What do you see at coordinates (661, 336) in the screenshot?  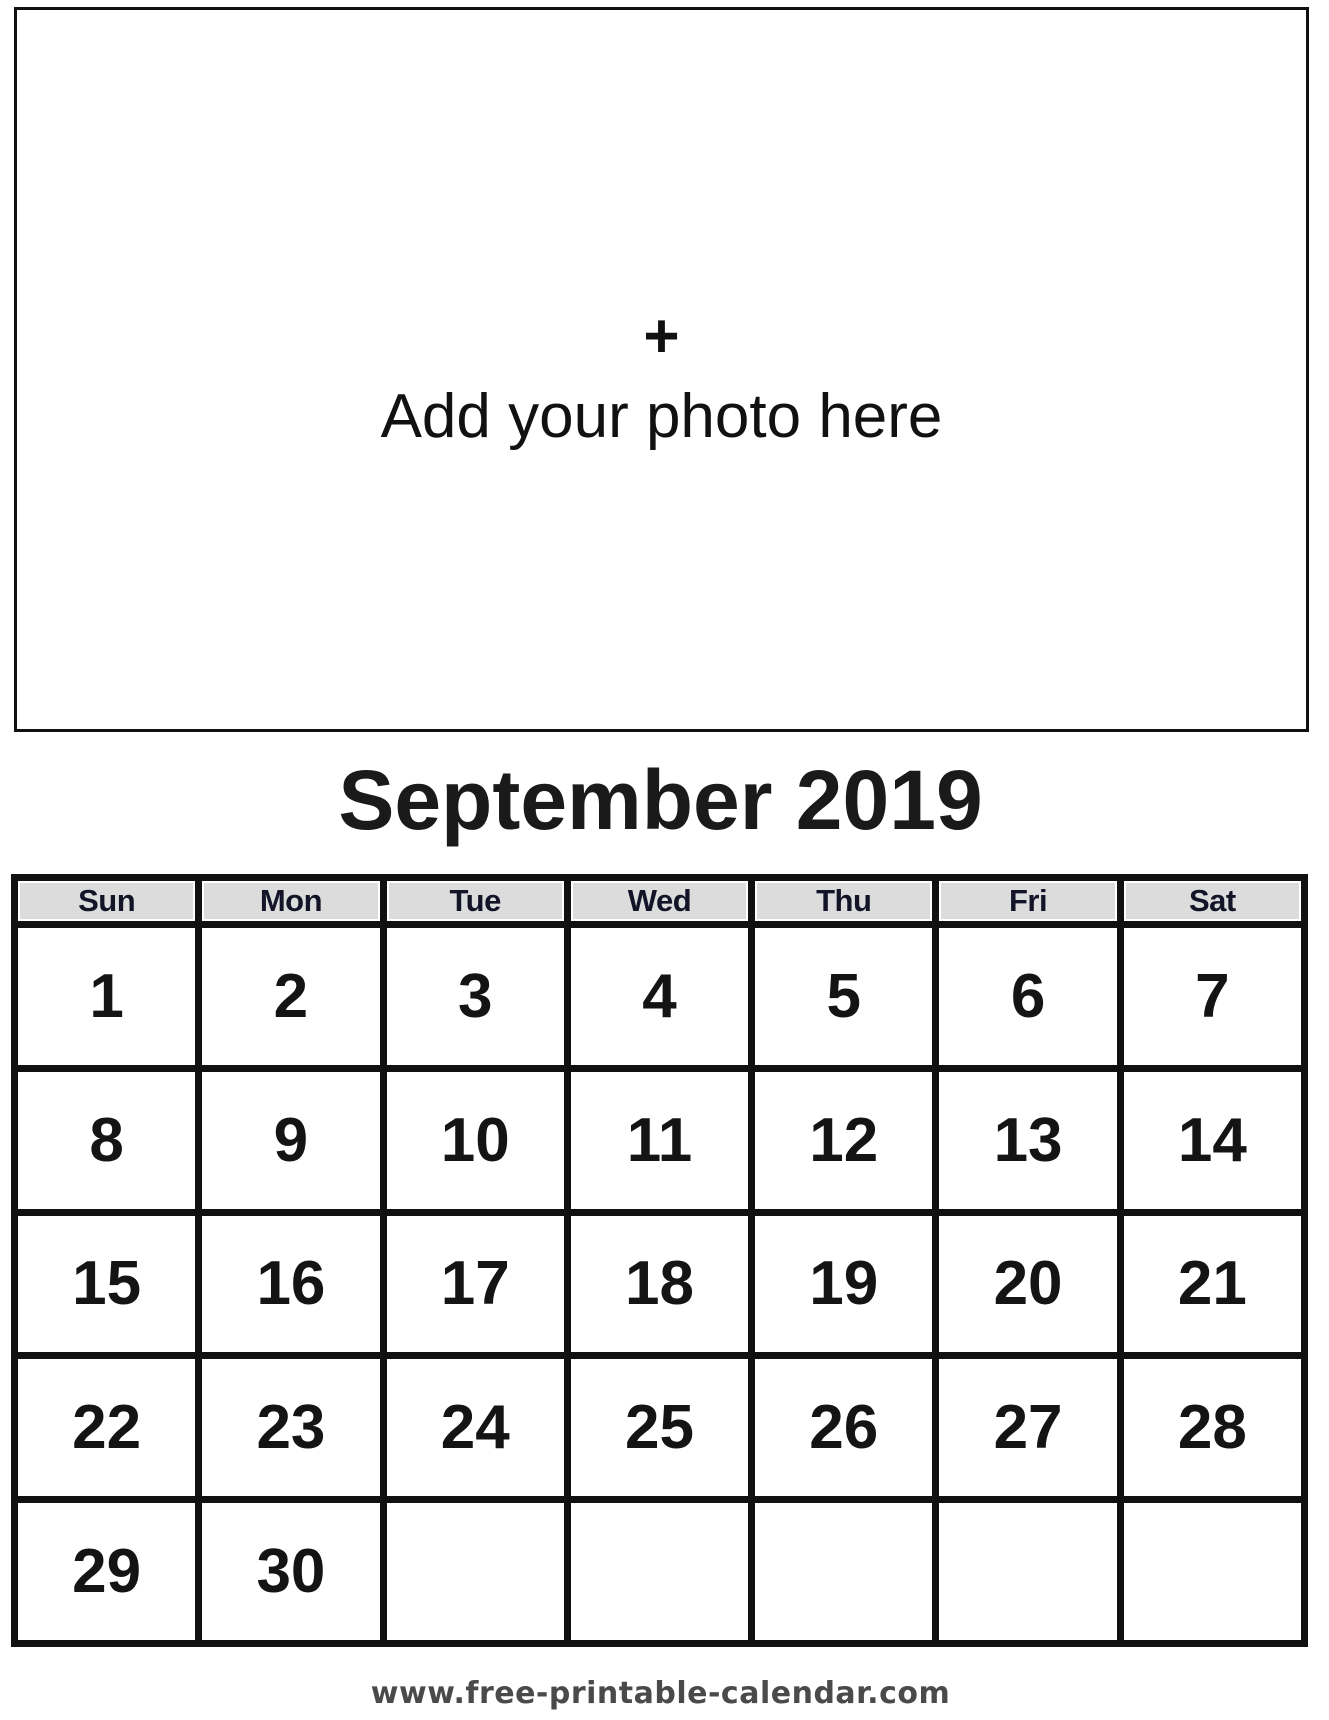 I see `plus-icon: +` at bounding box center [661, 336].